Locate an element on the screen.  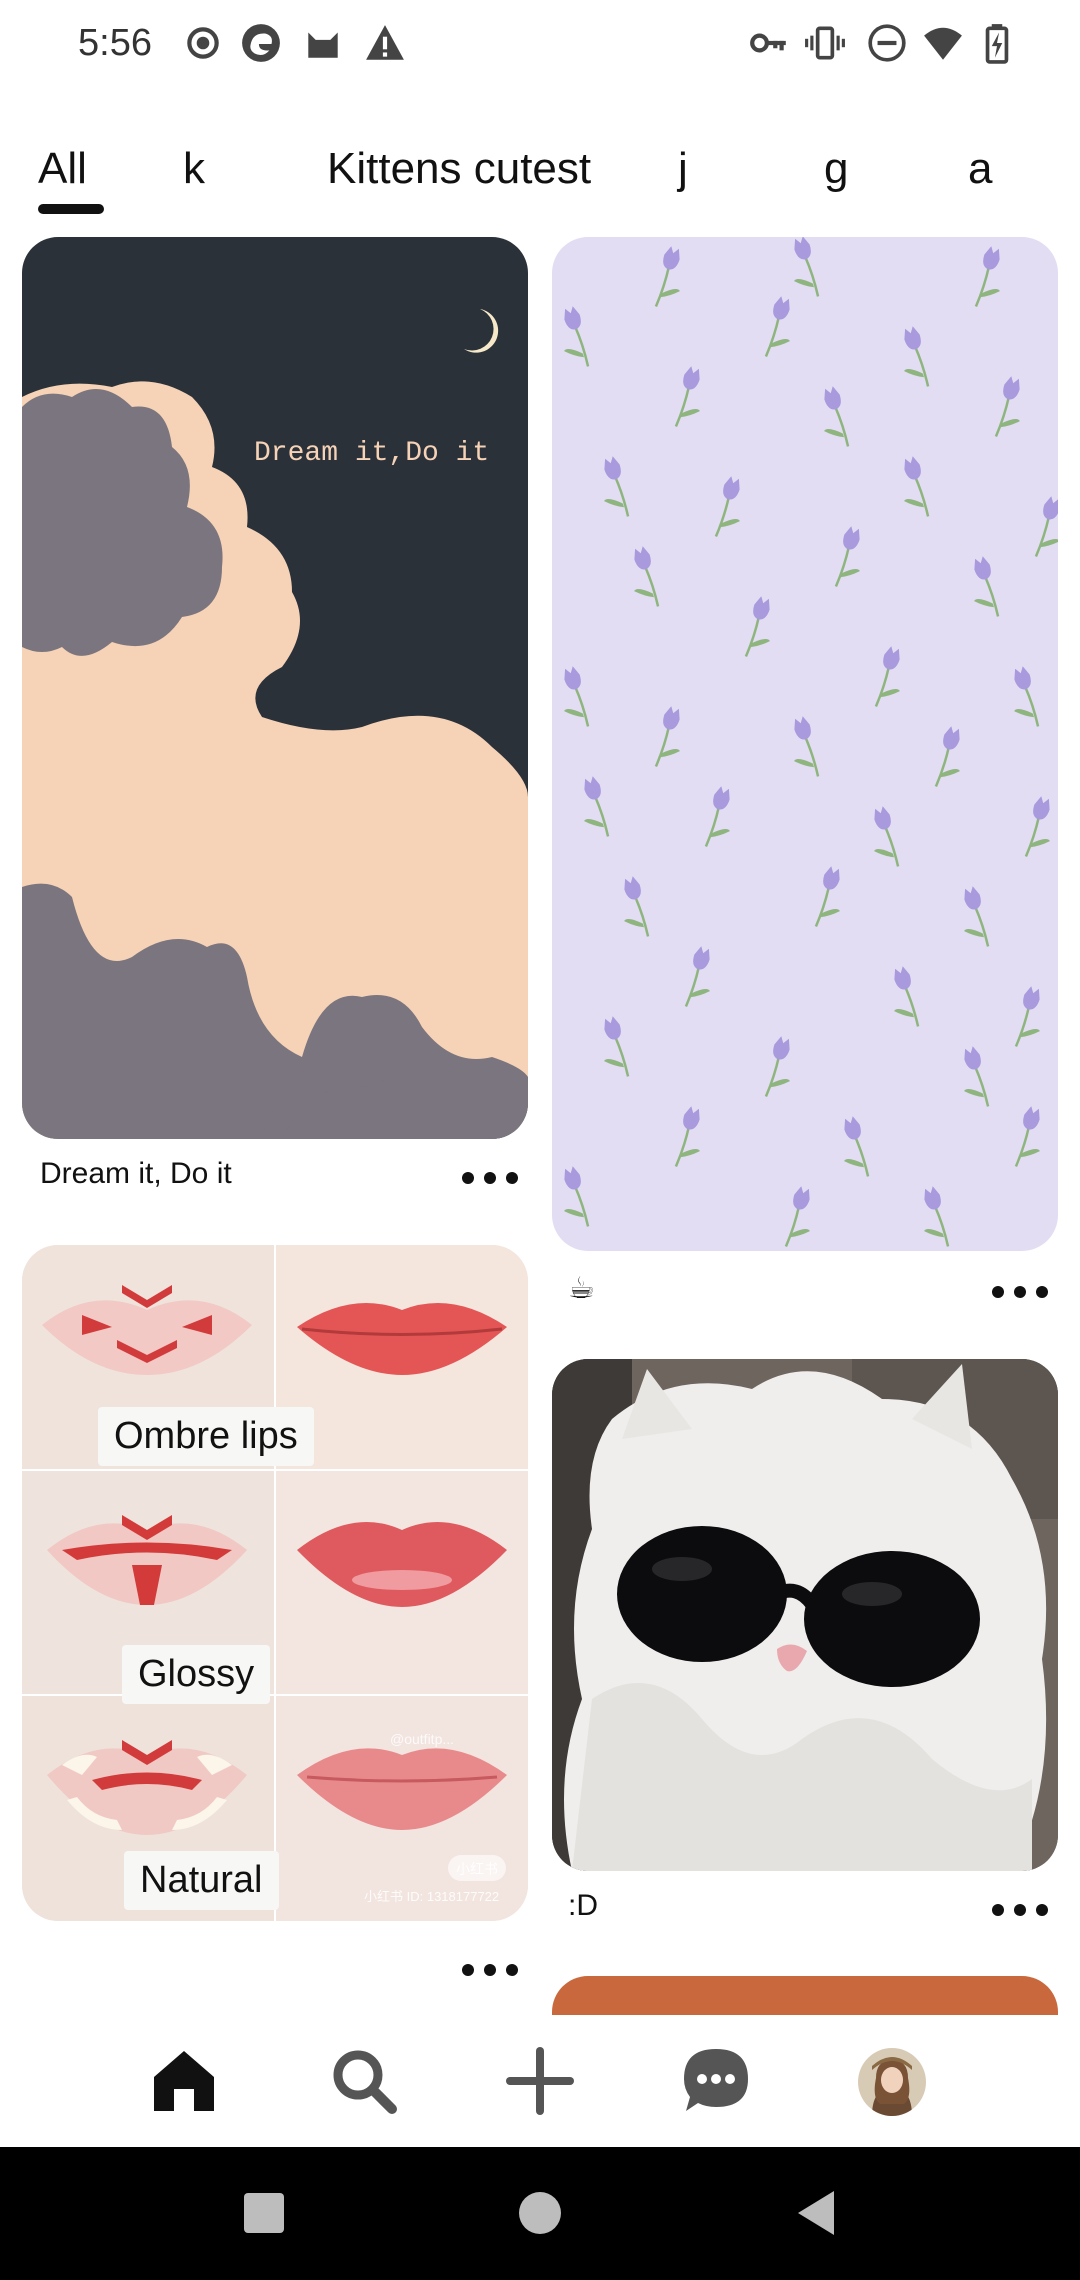
tab-a: a is located at coordinates (980, 169).